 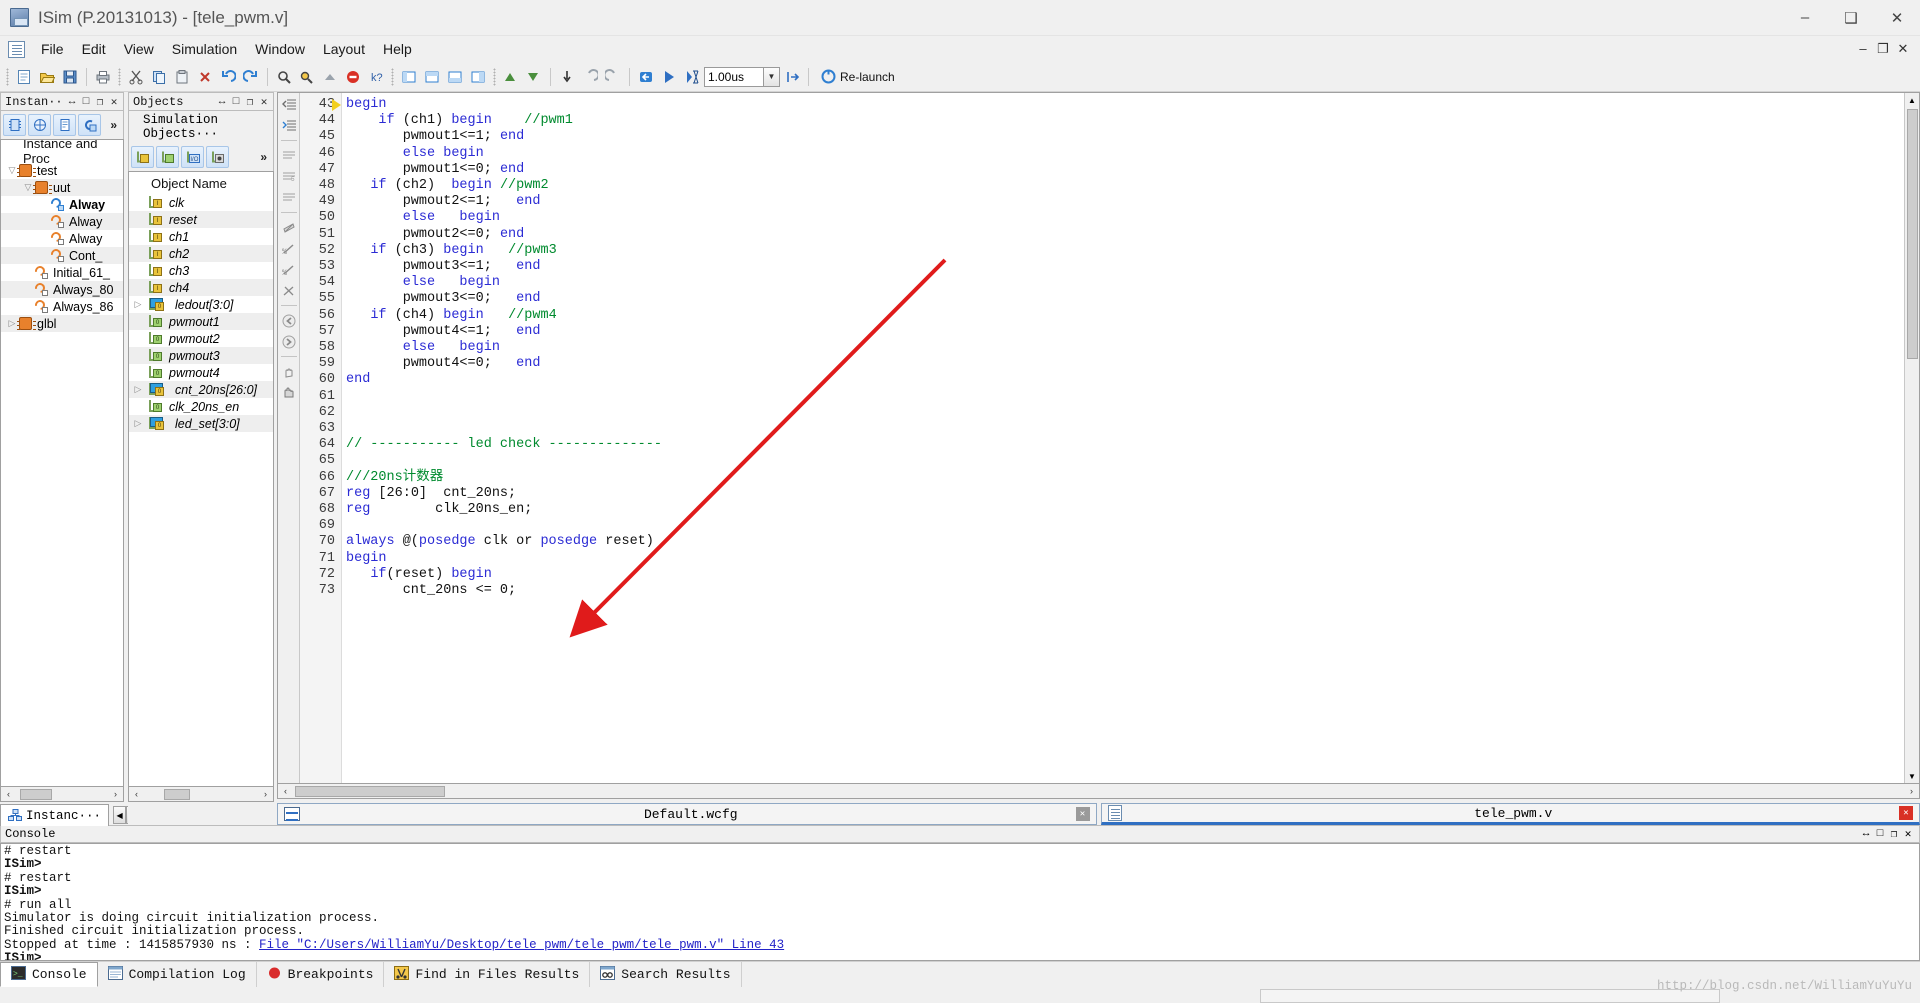 I want to click on console-maximize-button: □, so click(x=1880, y=834).